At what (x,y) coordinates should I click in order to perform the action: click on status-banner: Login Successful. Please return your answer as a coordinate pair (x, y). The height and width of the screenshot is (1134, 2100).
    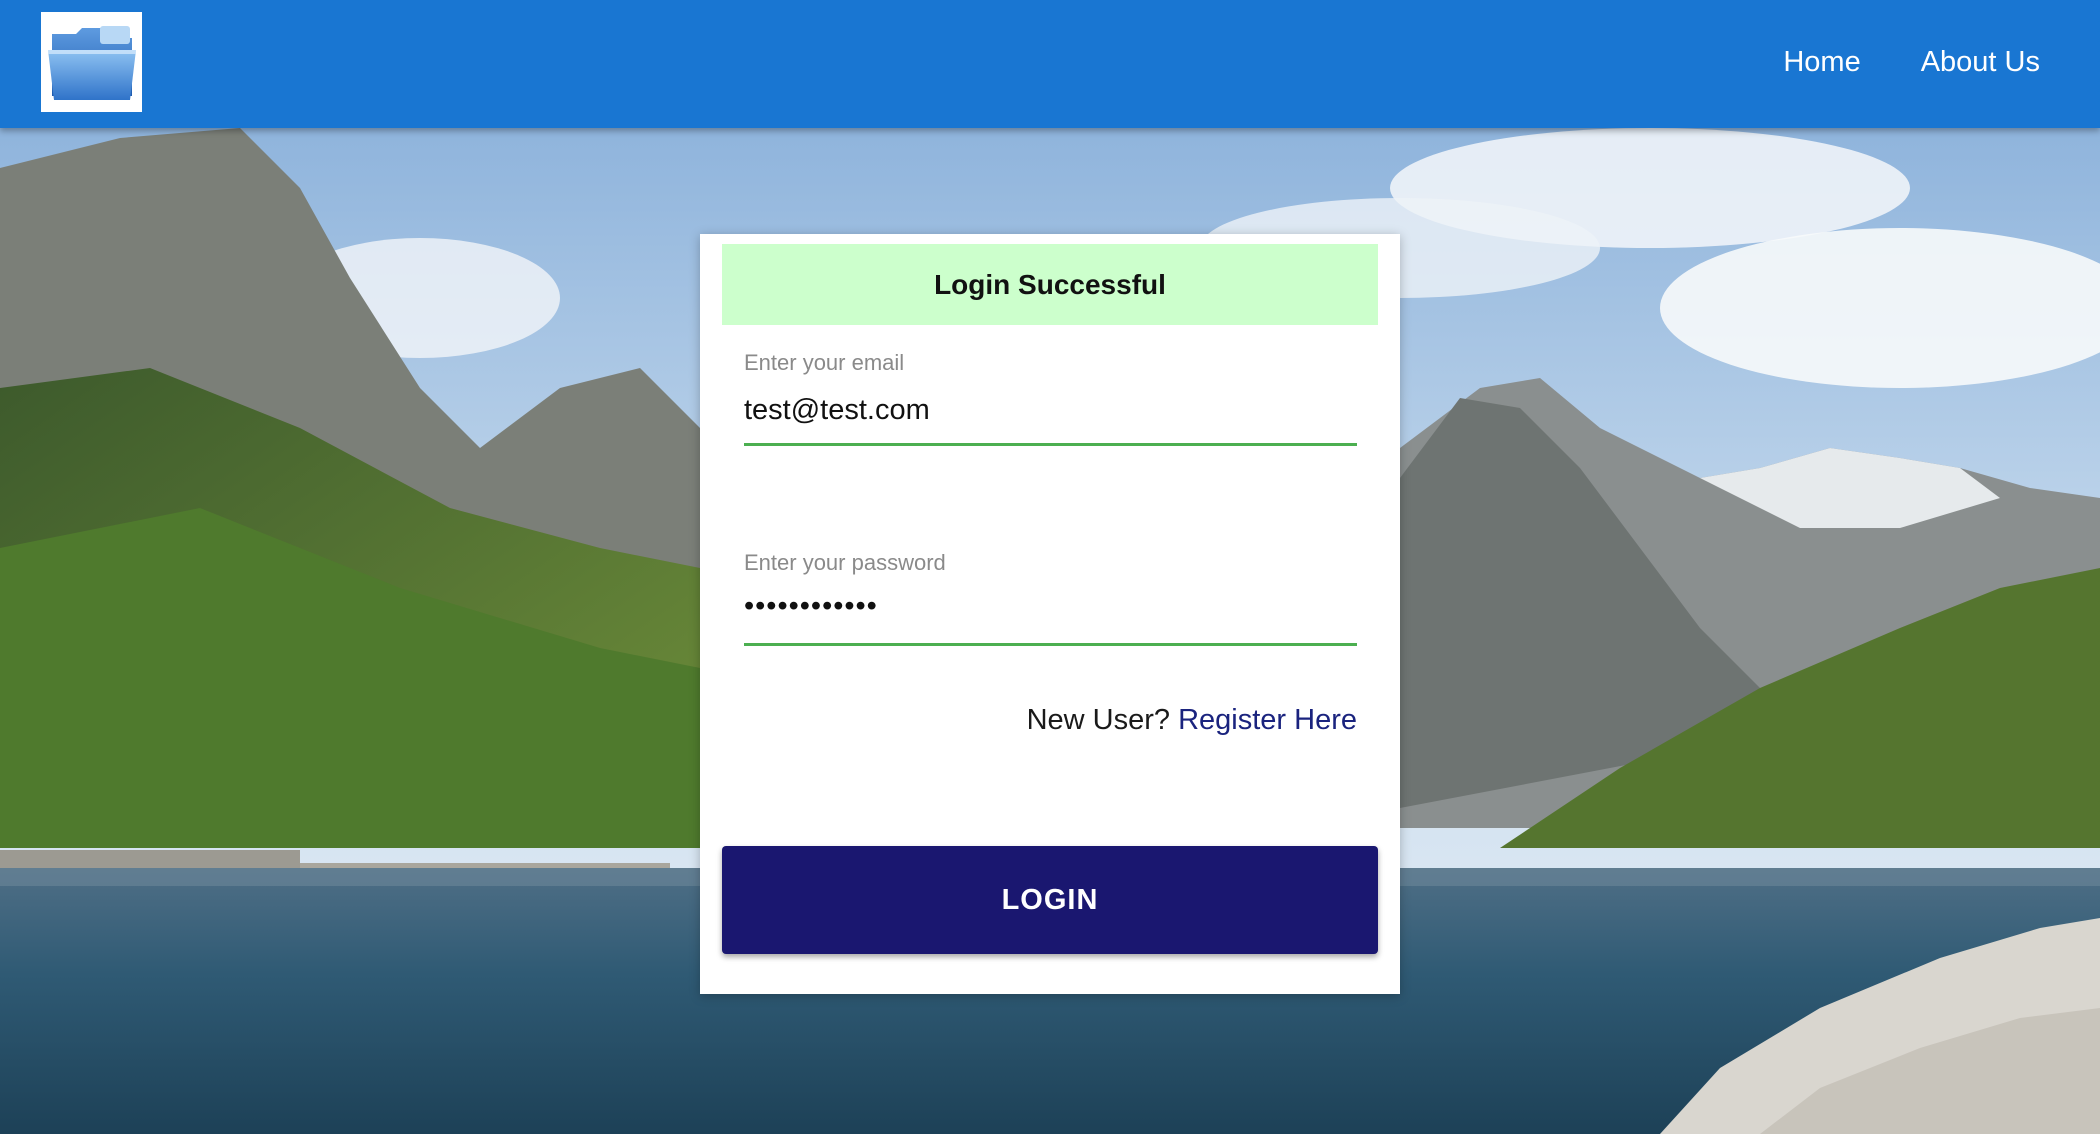
    Looking at the image, I should click on (1050, 284).